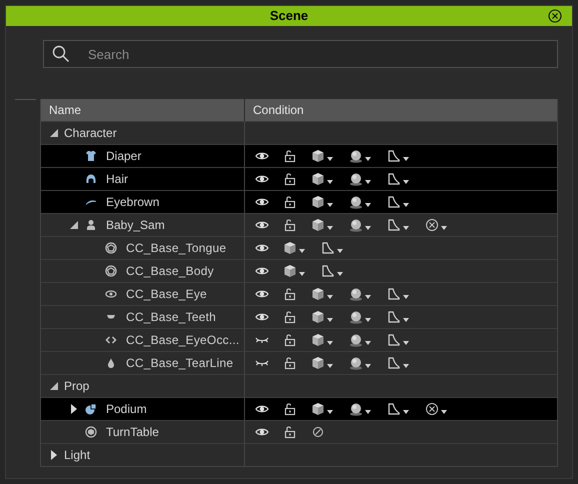  What do you see at coordinates (299, 247) in the screenshot?
I see `tree-row: CC_Base_Tongue` at bounding box center [299, 247].